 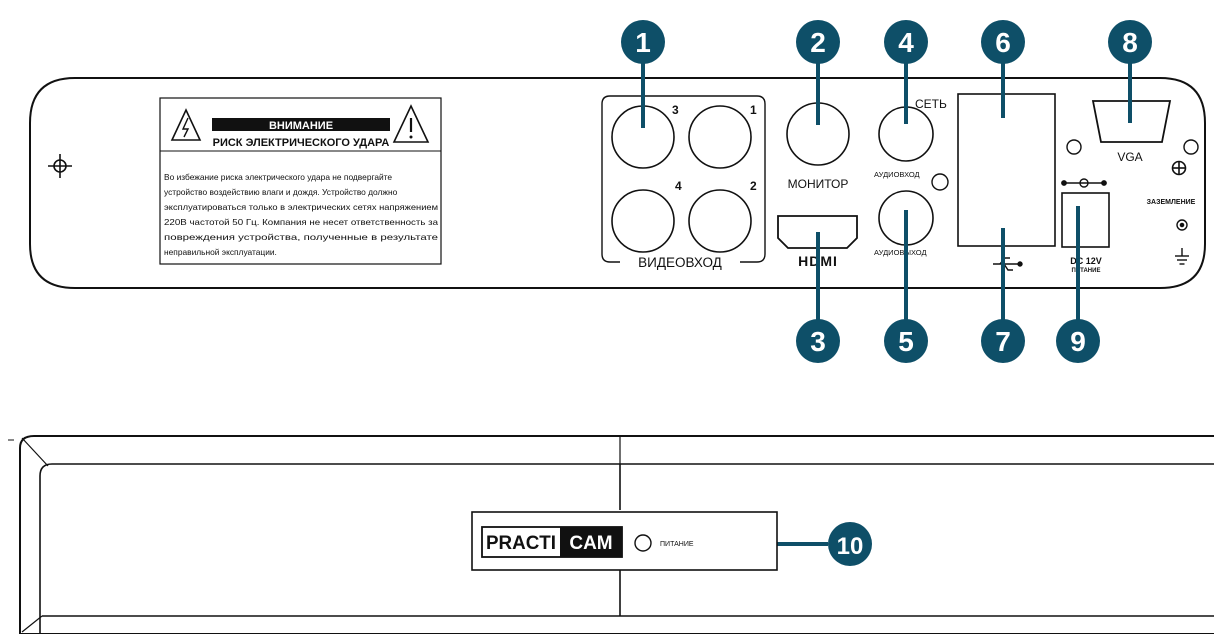 I want to click on port-number: 4, so click(x=678, y=186).